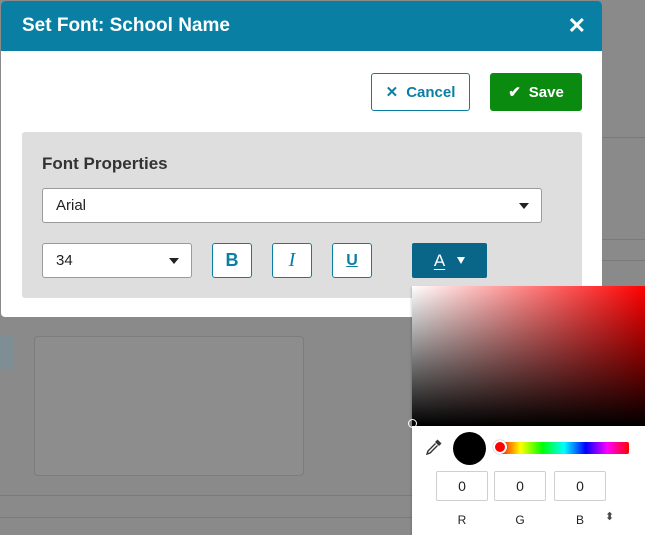 The height and width of the screenshot is (535, 645). I want to click on red-input, so click(462, 486).